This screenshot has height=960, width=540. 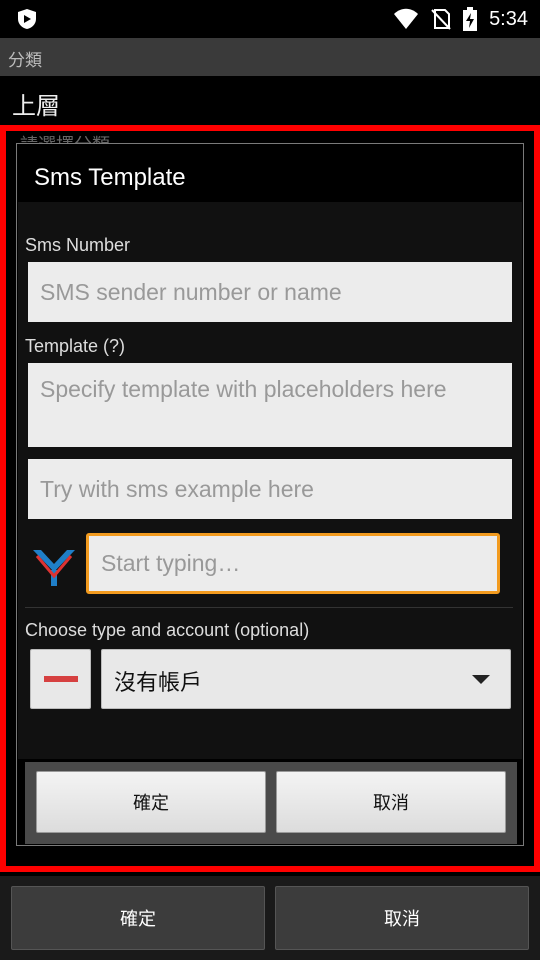 What do you see at coordinates (271, 803) in the screenshot?
I see `dialog-button-bar: 確定 取消` at bounding box center [271, 803].